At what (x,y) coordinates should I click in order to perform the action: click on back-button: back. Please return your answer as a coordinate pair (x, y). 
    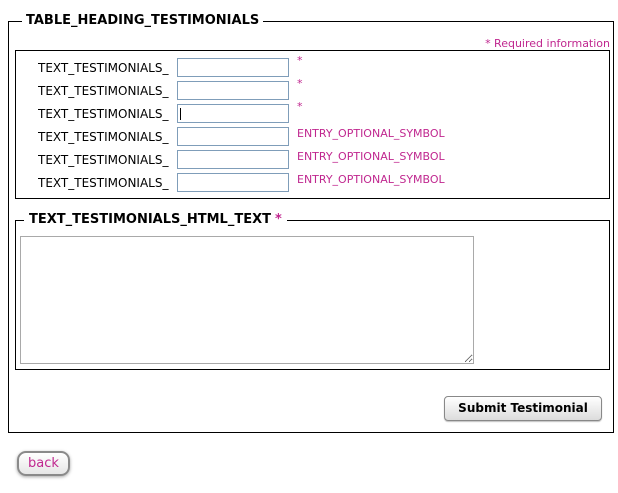
    Looking at the image, I should click on (43, 463).